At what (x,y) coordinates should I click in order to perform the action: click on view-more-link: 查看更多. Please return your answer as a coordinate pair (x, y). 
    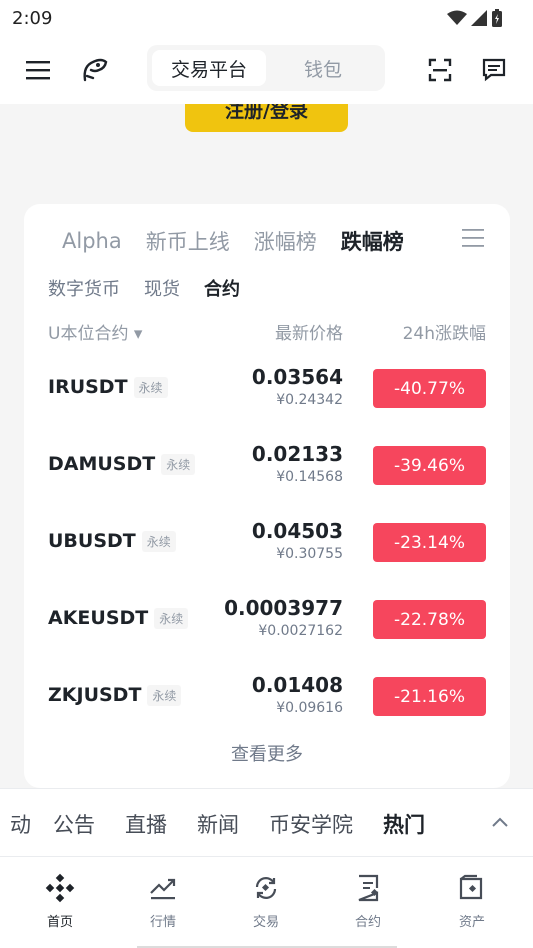
    Looking at the image, I should click on (267, 753).